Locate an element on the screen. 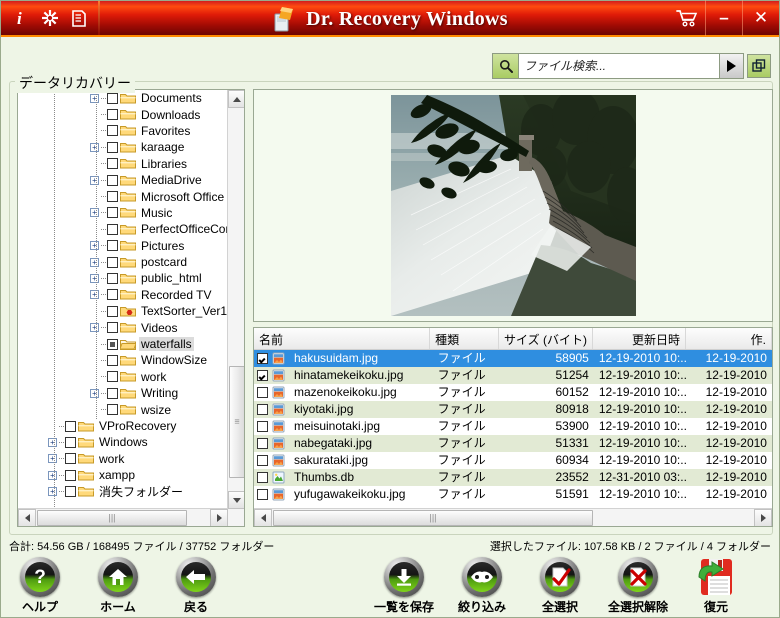  tree-item: Downloads is located at coordinates (123, 114).